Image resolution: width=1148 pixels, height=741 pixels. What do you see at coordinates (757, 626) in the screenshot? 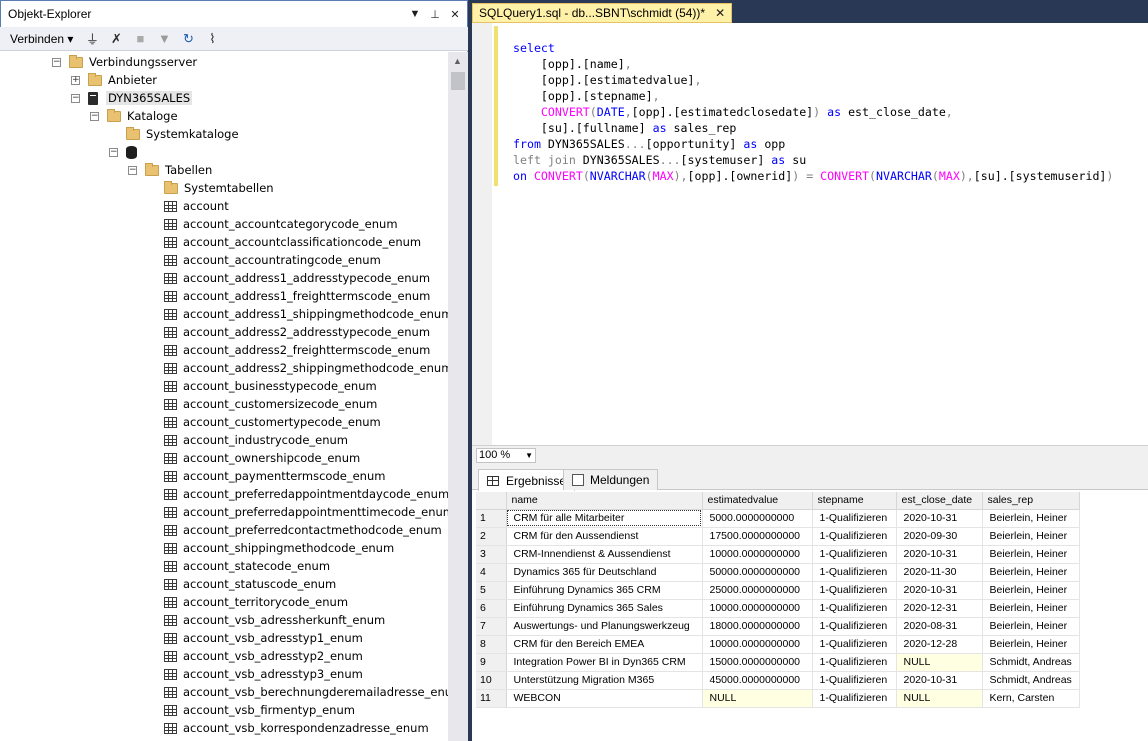
I see `cell-estimatedvalue: 18000.0000000000` at bounding box center [757, 626].